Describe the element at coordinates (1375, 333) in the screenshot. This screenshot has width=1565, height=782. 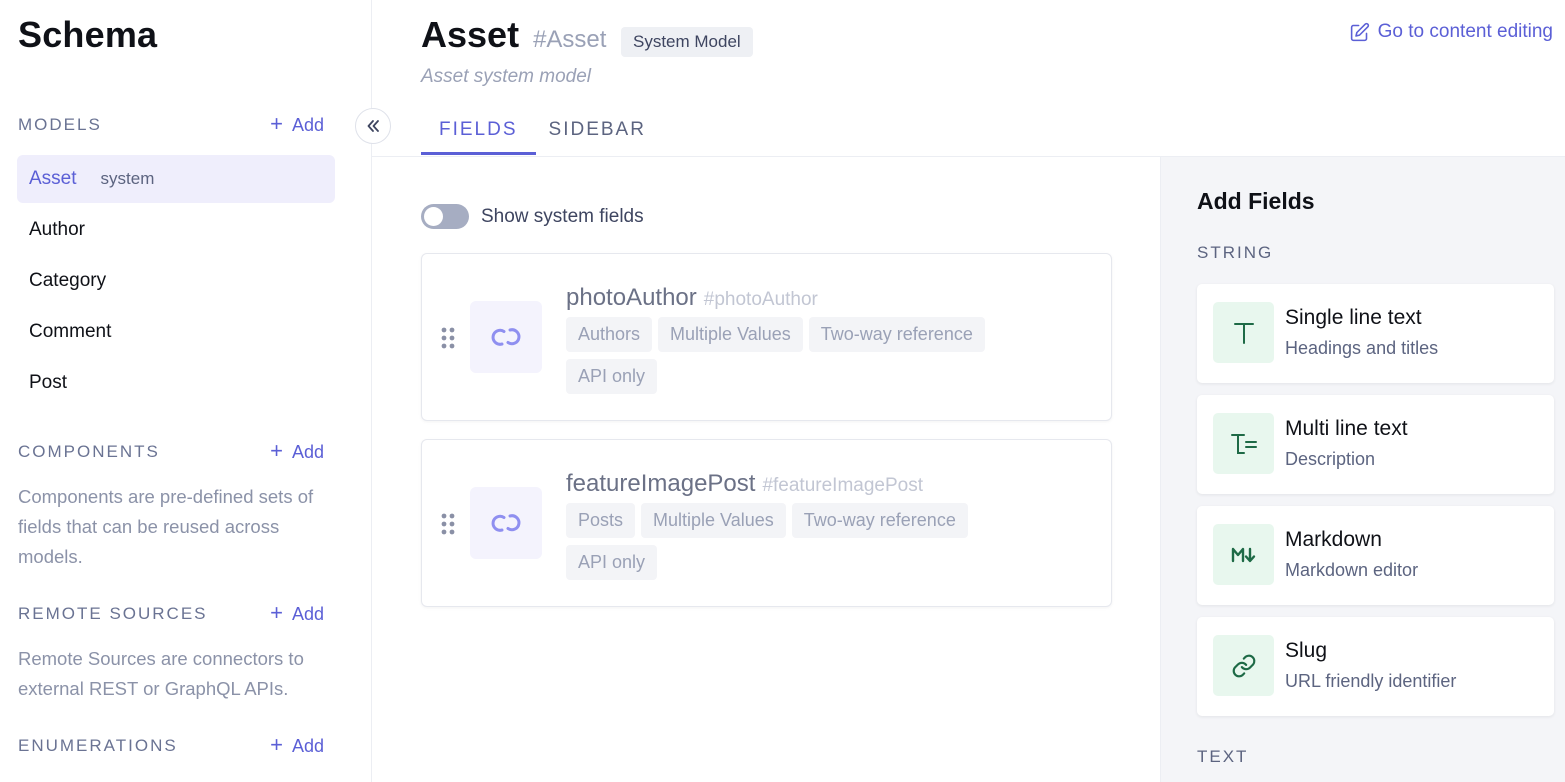
I see `add-single-line-text-button: Single line text Headings and titles` at that location.